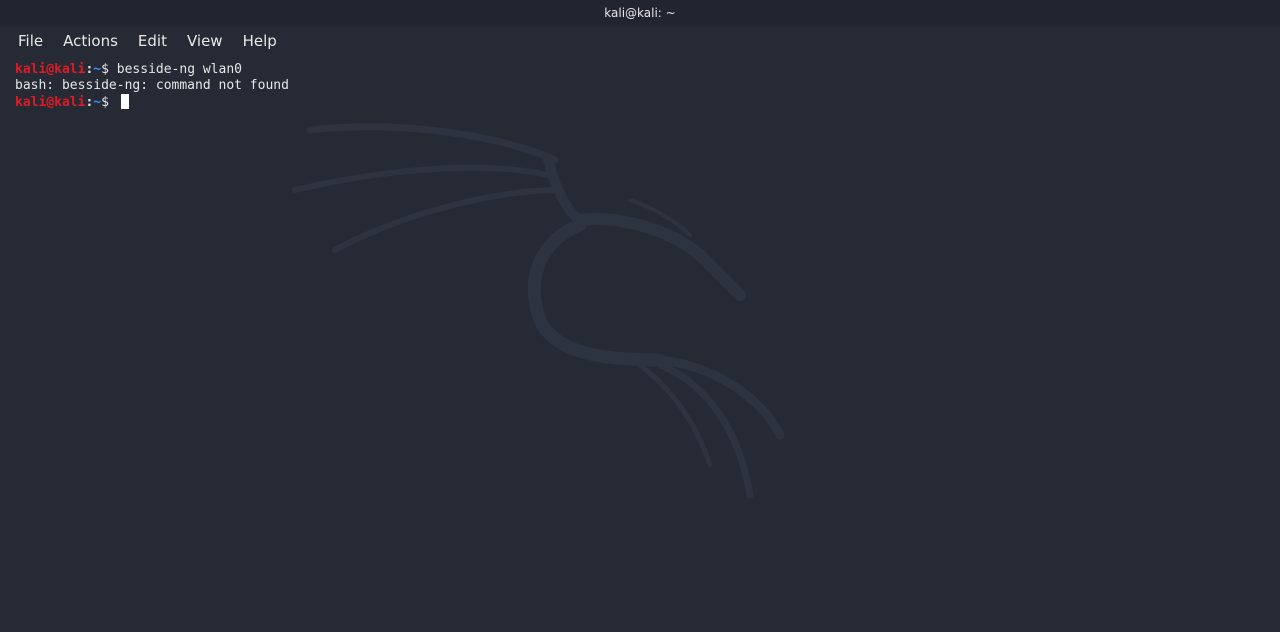 This screenshot has width=1280, height=632. What do you see at coordinates (30, 41) in the screenshot?
I see `menu-file: File` at bounding box center [30, 41].